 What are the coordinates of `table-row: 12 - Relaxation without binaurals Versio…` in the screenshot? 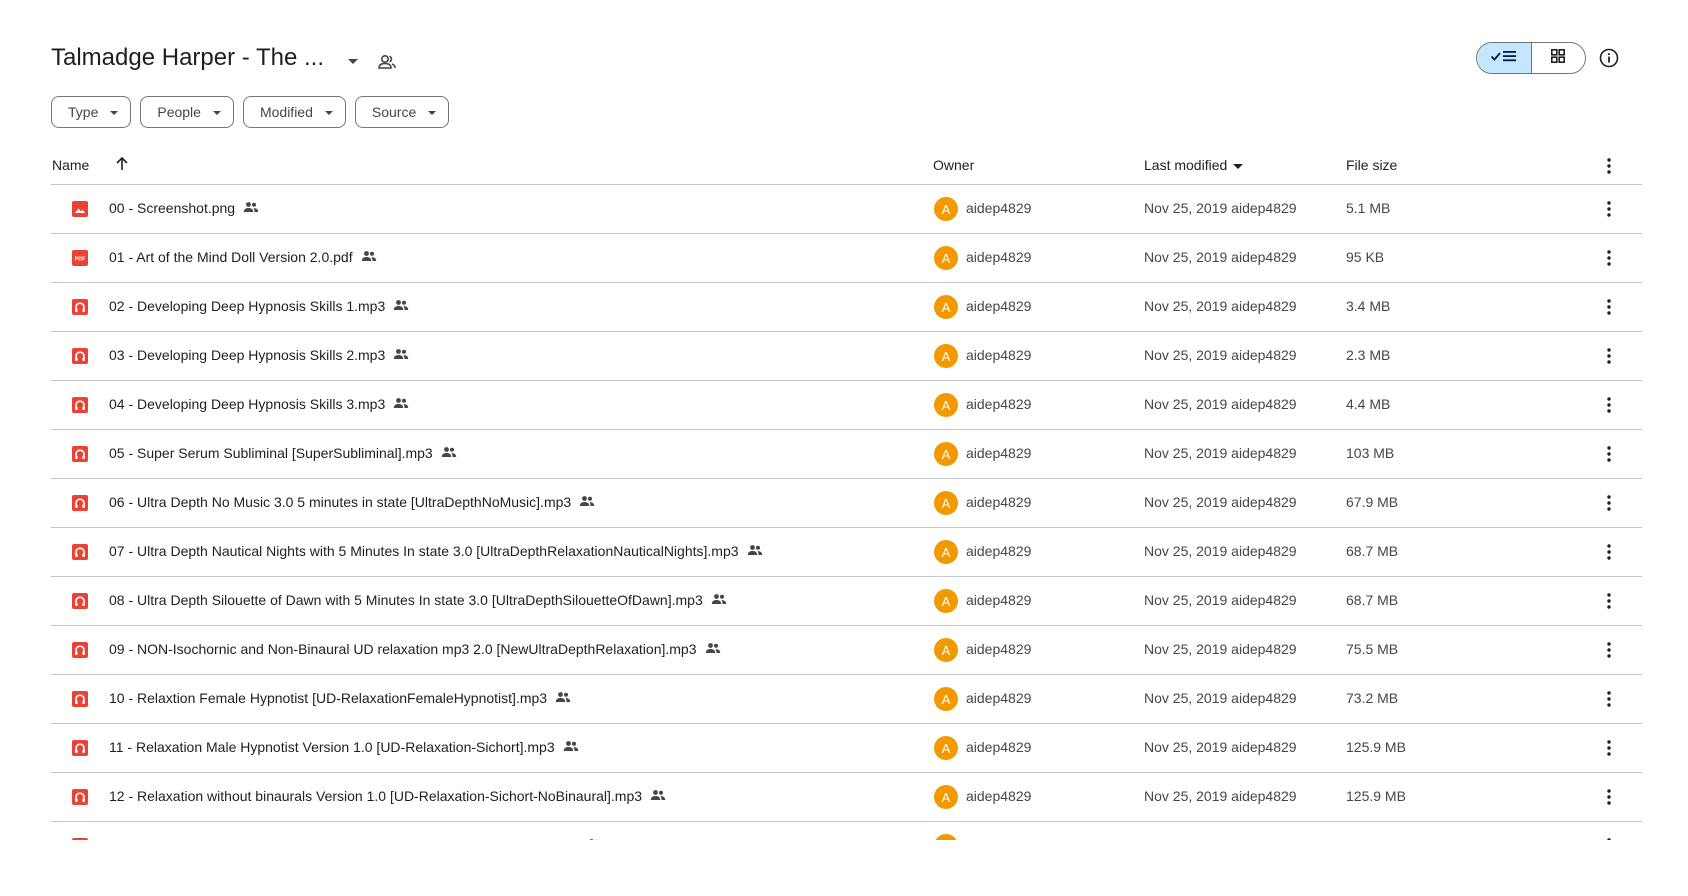 It's located at (846, 797).